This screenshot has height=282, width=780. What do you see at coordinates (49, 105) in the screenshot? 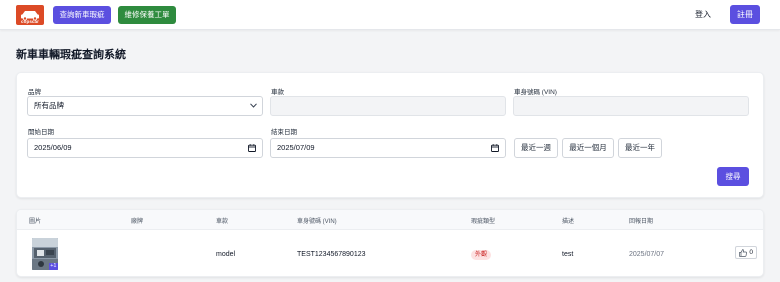
I see `brand-select-value: 所有品牌` at bounding box center [49, 105].